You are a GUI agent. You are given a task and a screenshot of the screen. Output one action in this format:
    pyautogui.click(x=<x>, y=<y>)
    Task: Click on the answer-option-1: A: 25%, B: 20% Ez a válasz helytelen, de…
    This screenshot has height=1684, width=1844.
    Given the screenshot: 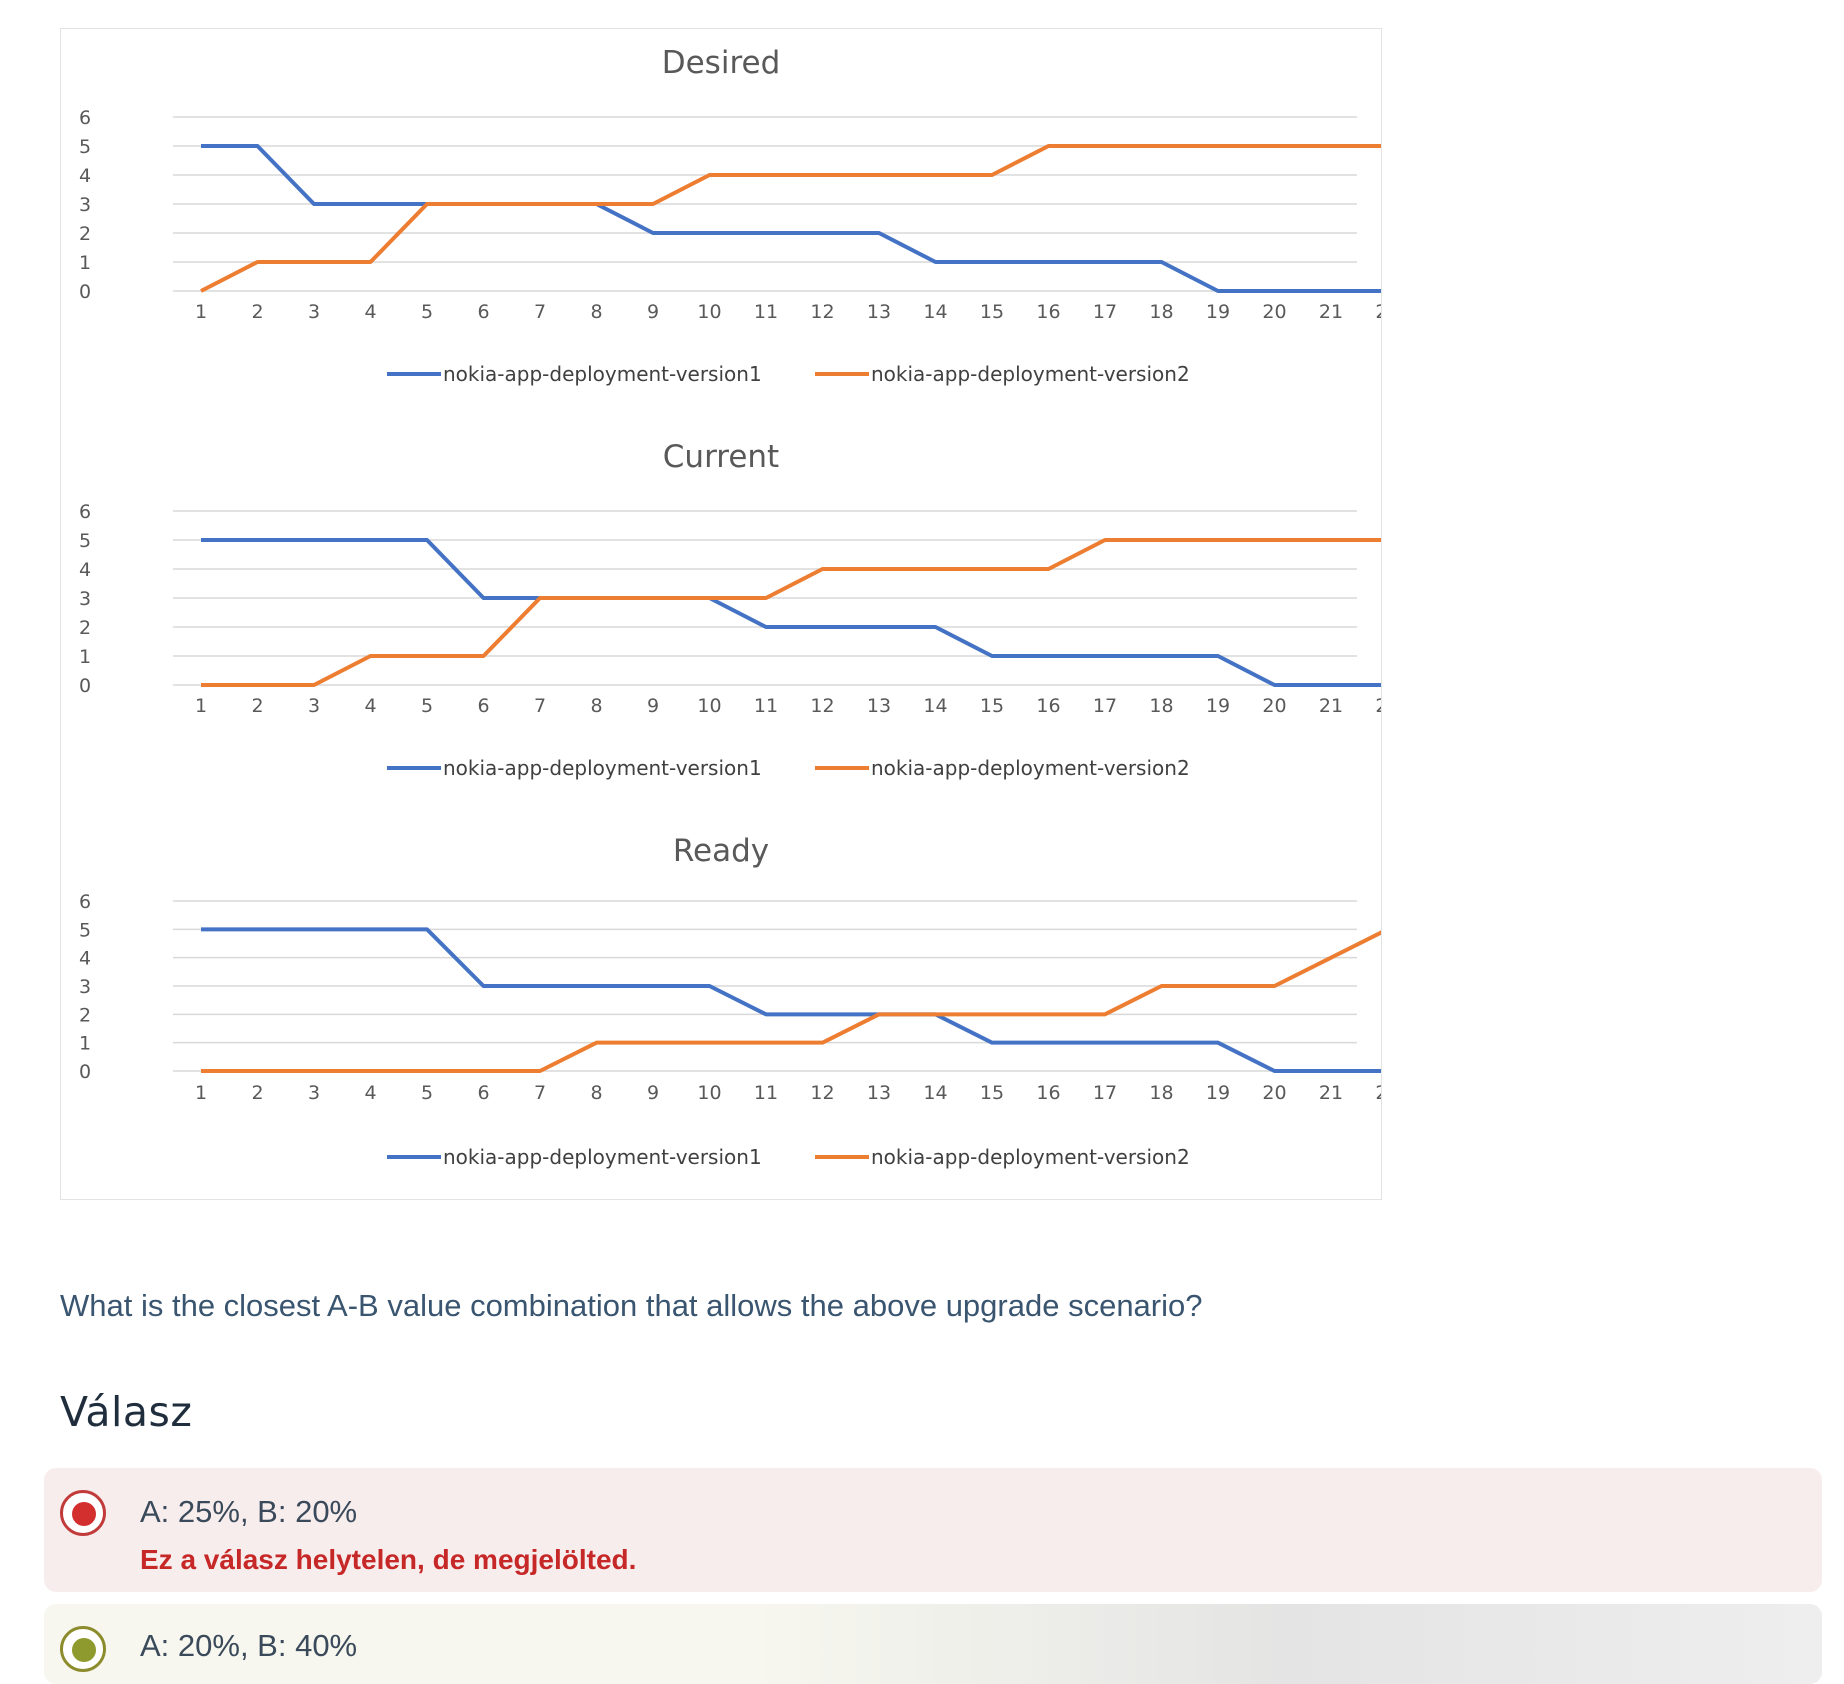 What is the action you would take?
    pyautogui.click(x=933, y=1530)
    